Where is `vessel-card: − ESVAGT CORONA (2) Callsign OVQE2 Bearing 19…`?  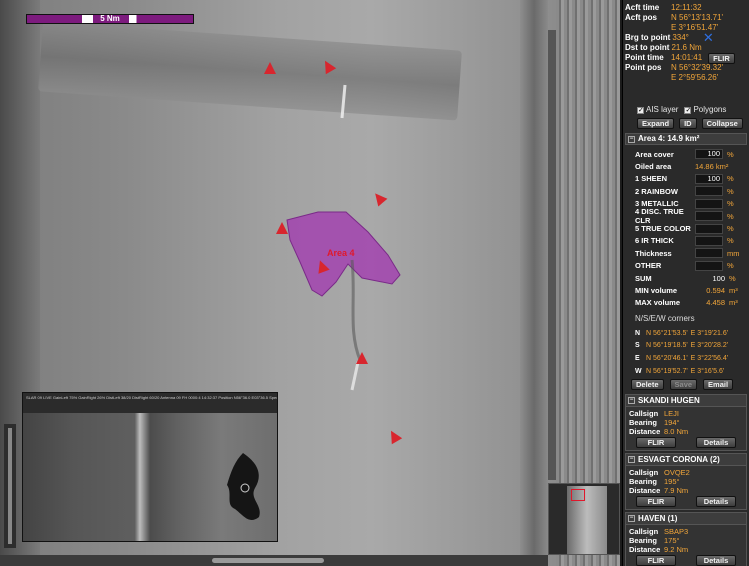 vessel-card: − ESVAGT CORONA (2) Callsign OVQE2 Bearing 19… is located at coordinates (686, 482).